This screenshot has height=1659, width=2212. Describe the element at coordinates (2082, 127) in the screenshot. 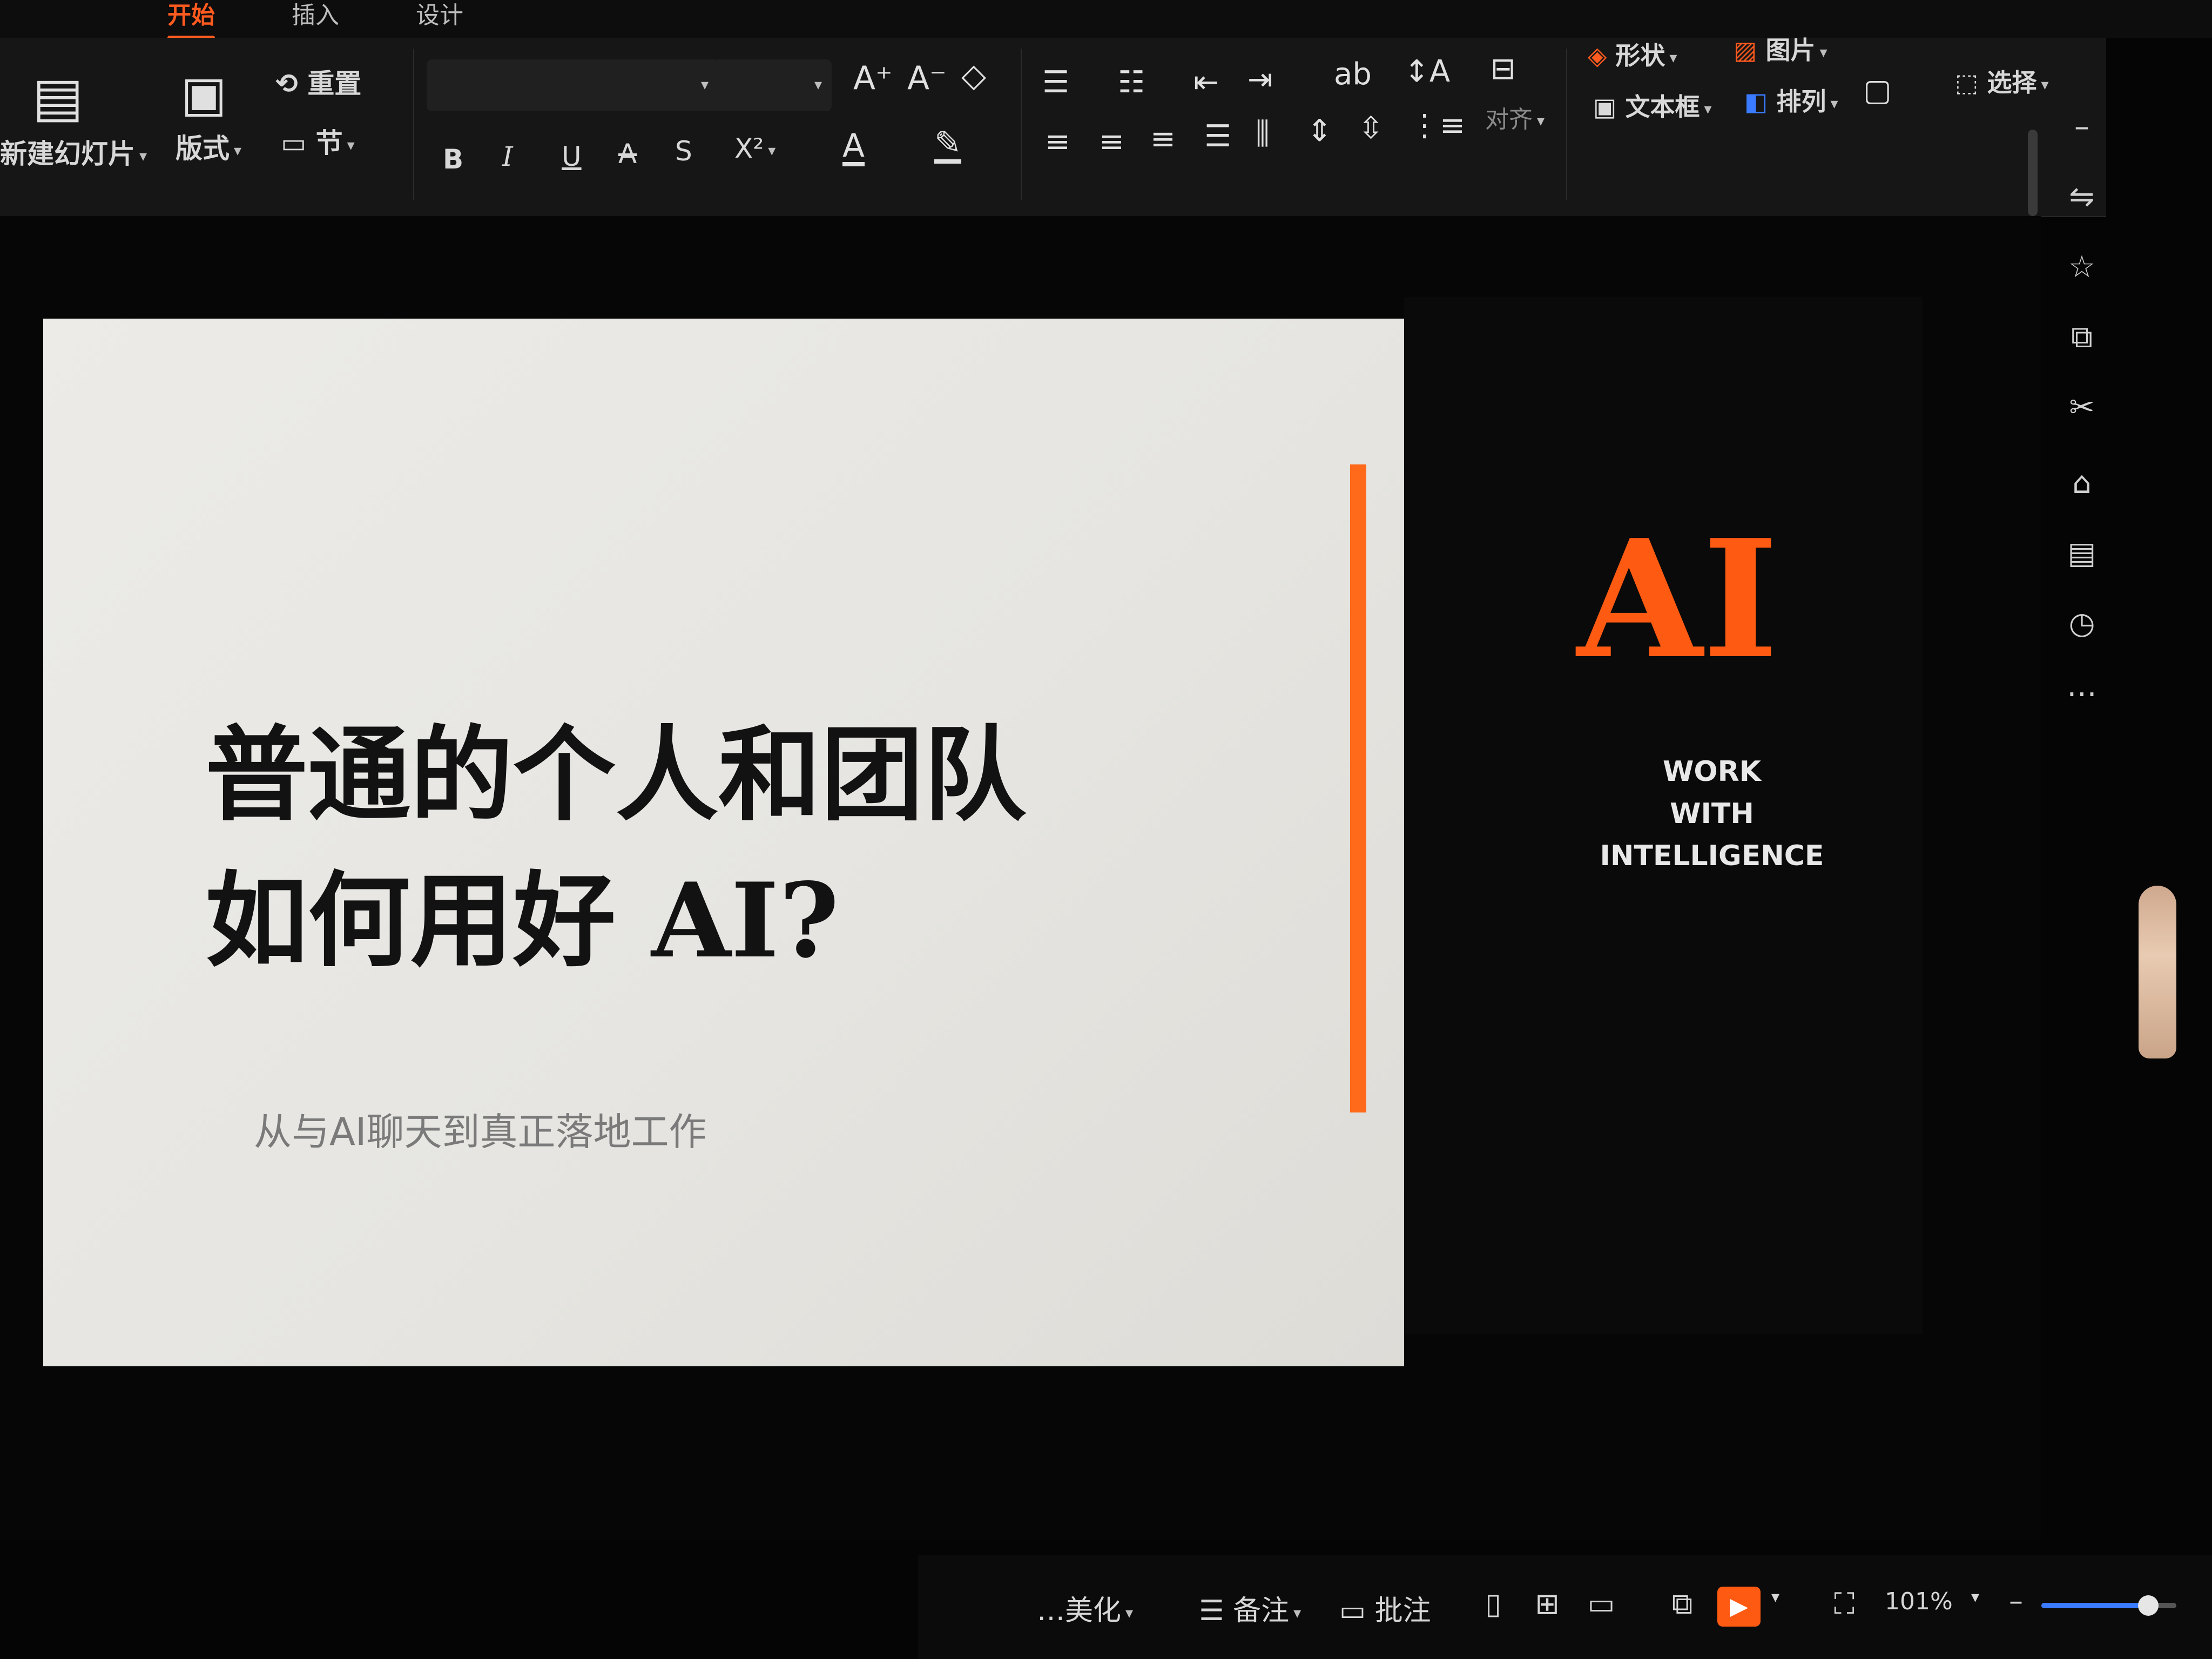

I see `collapse-icon: –` at that location.